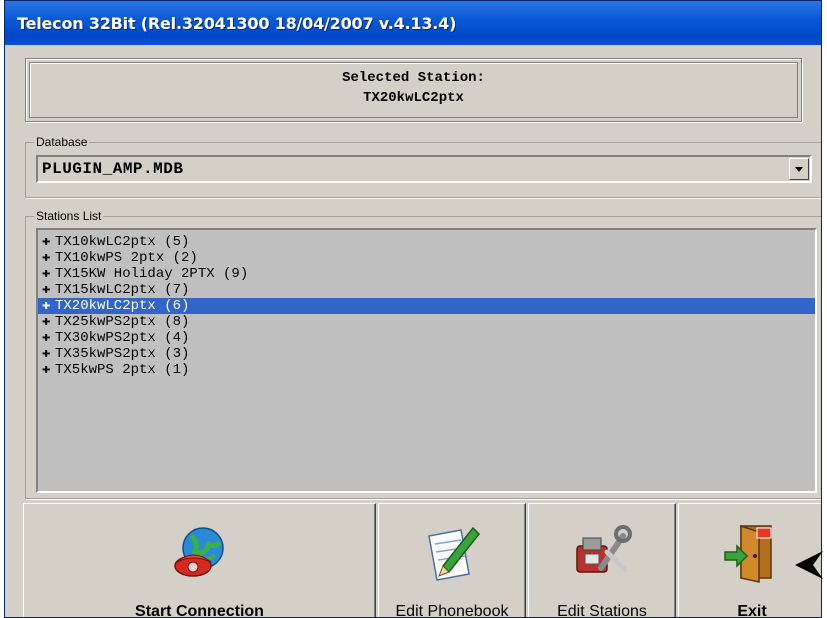 This screenshot has height=618, width=827. I want to click on edit-phonebook-label: Edit Phonebook, so click(452, 610).